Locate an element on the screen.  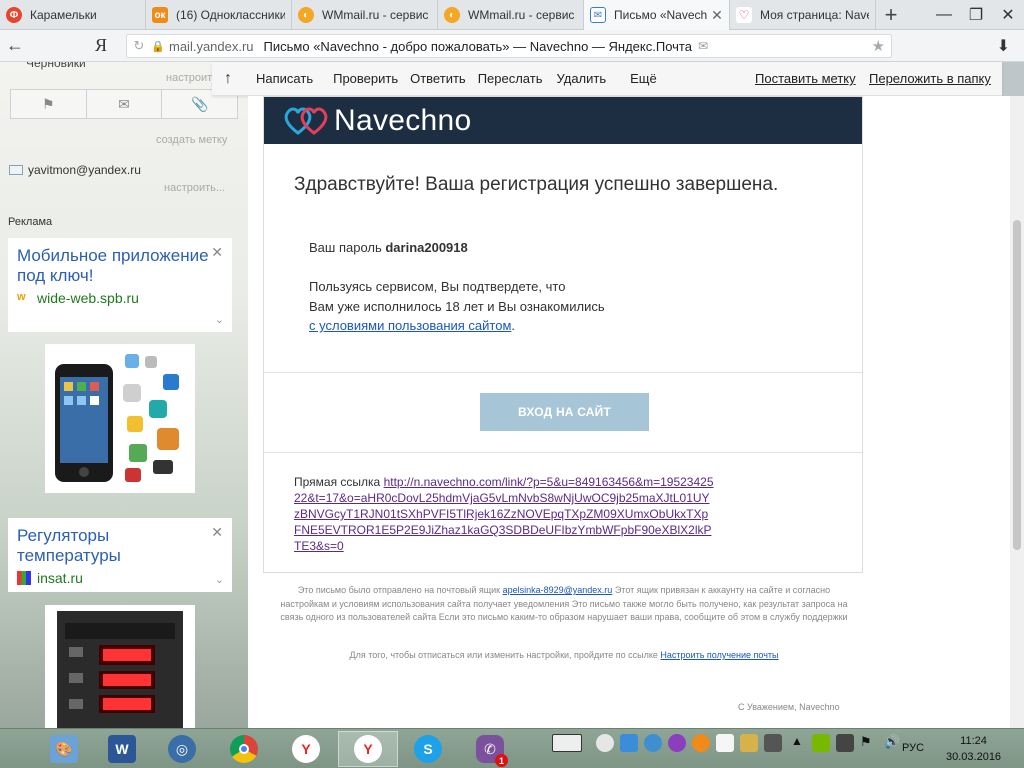
paint-icon: 🎨 is located at coordinates (64, 749).